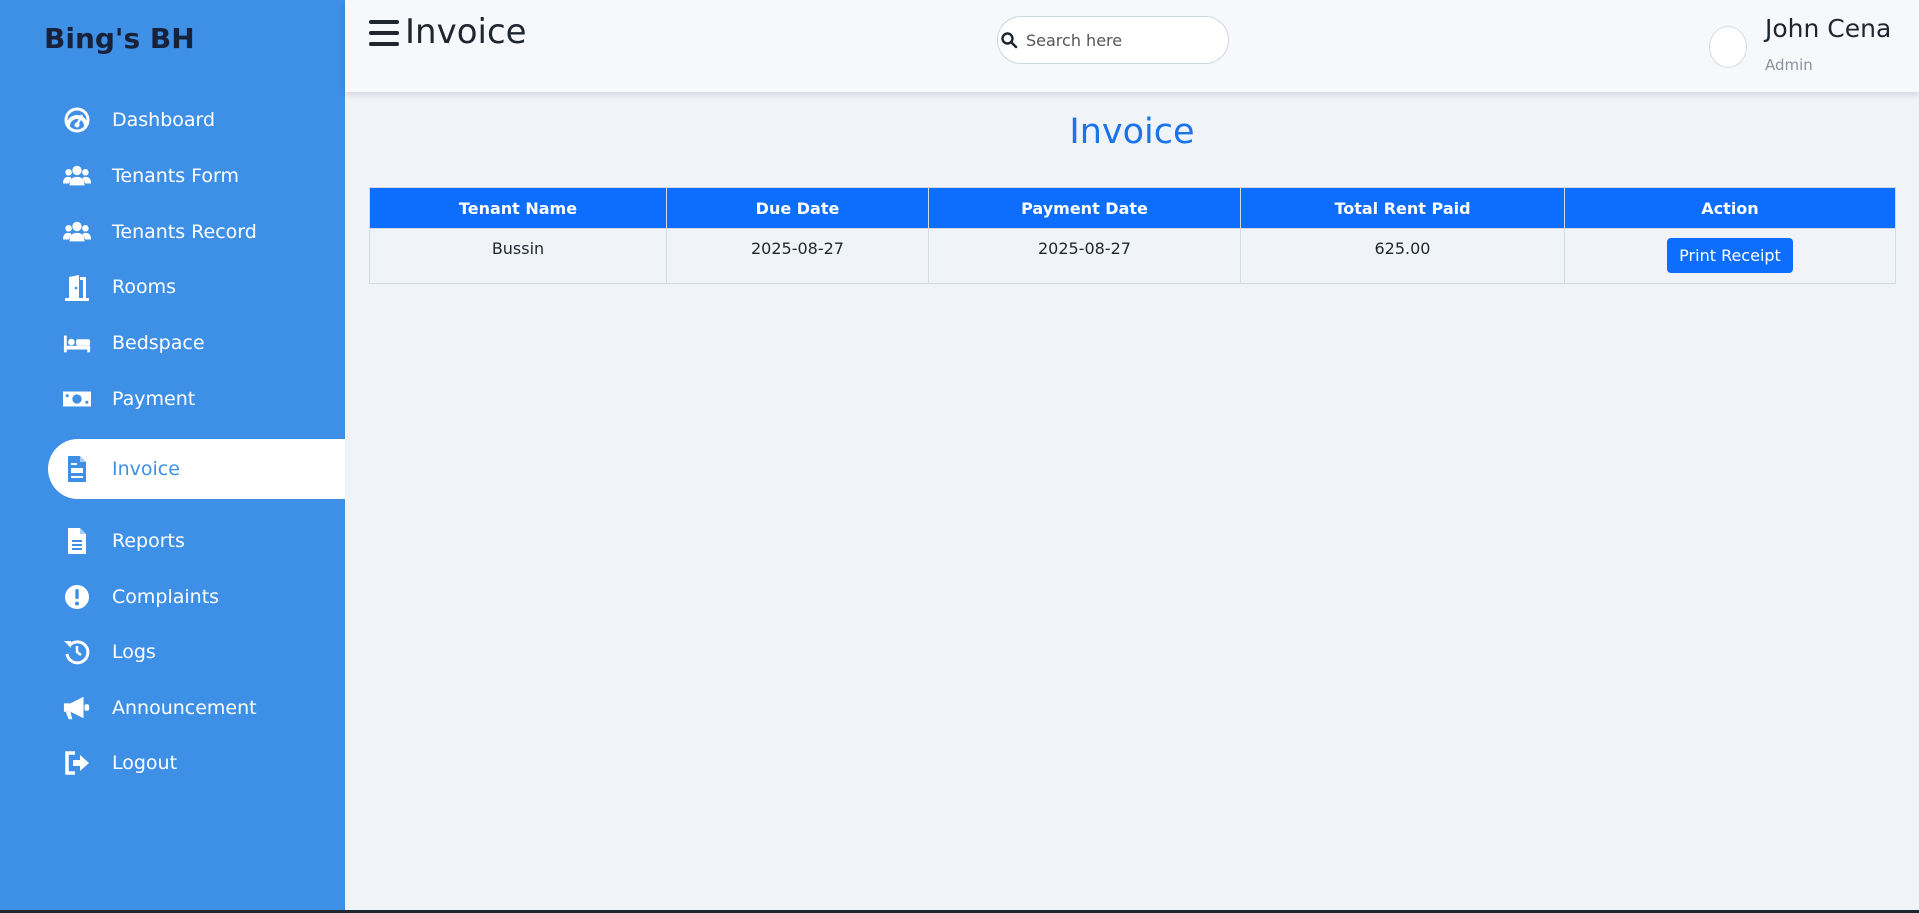 The height and width of the screenshot is (913, 1919). What do you see at coordinates (146, 469) in the screenshot?
I see `sidebar-item-label: Invoice` at bounding box center [146, 469].